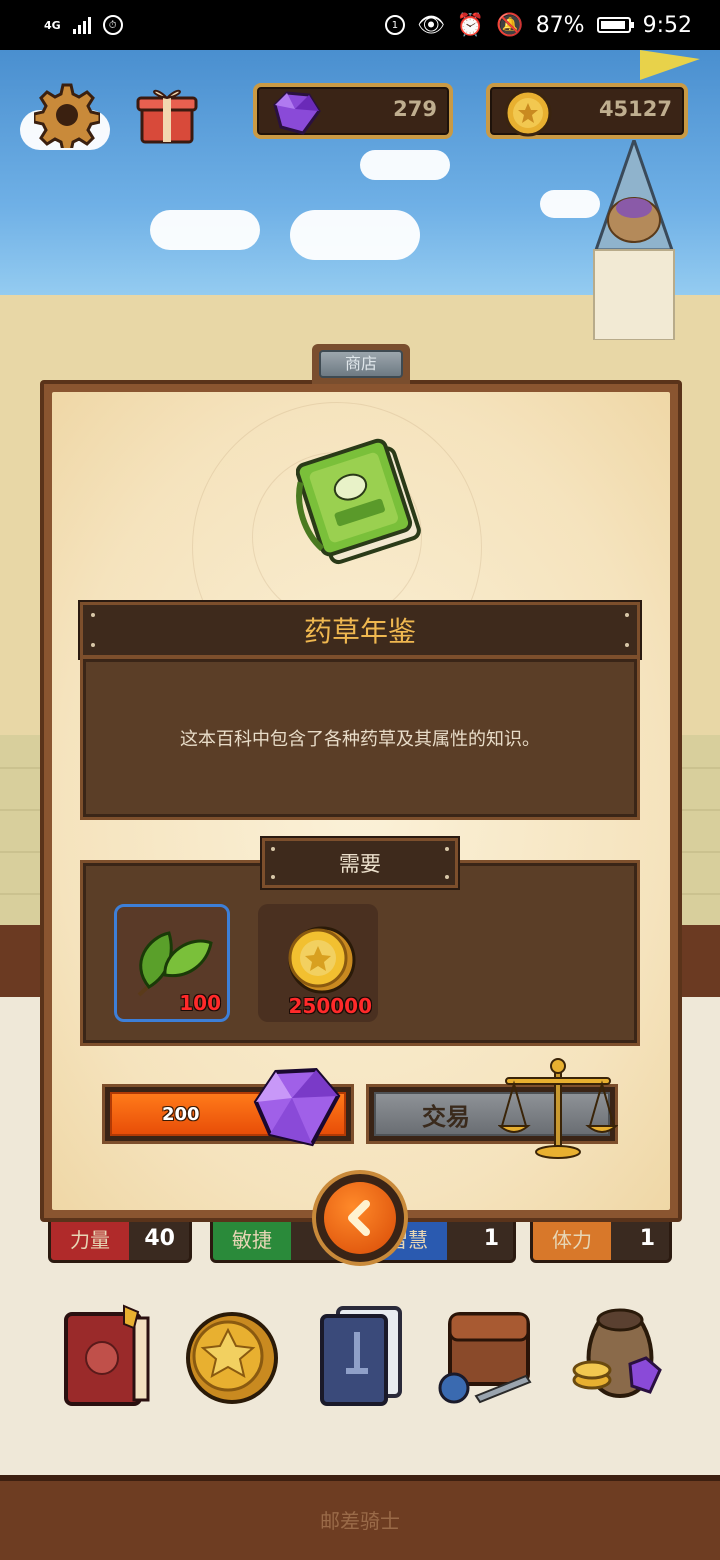 Image resolution: width=720 pixels, height=1560 pixels. What do you see at coordinates (430, 25) in the screenshot?
I see `eye-comfort-icon: 👁` at bounding box center [430, 25].